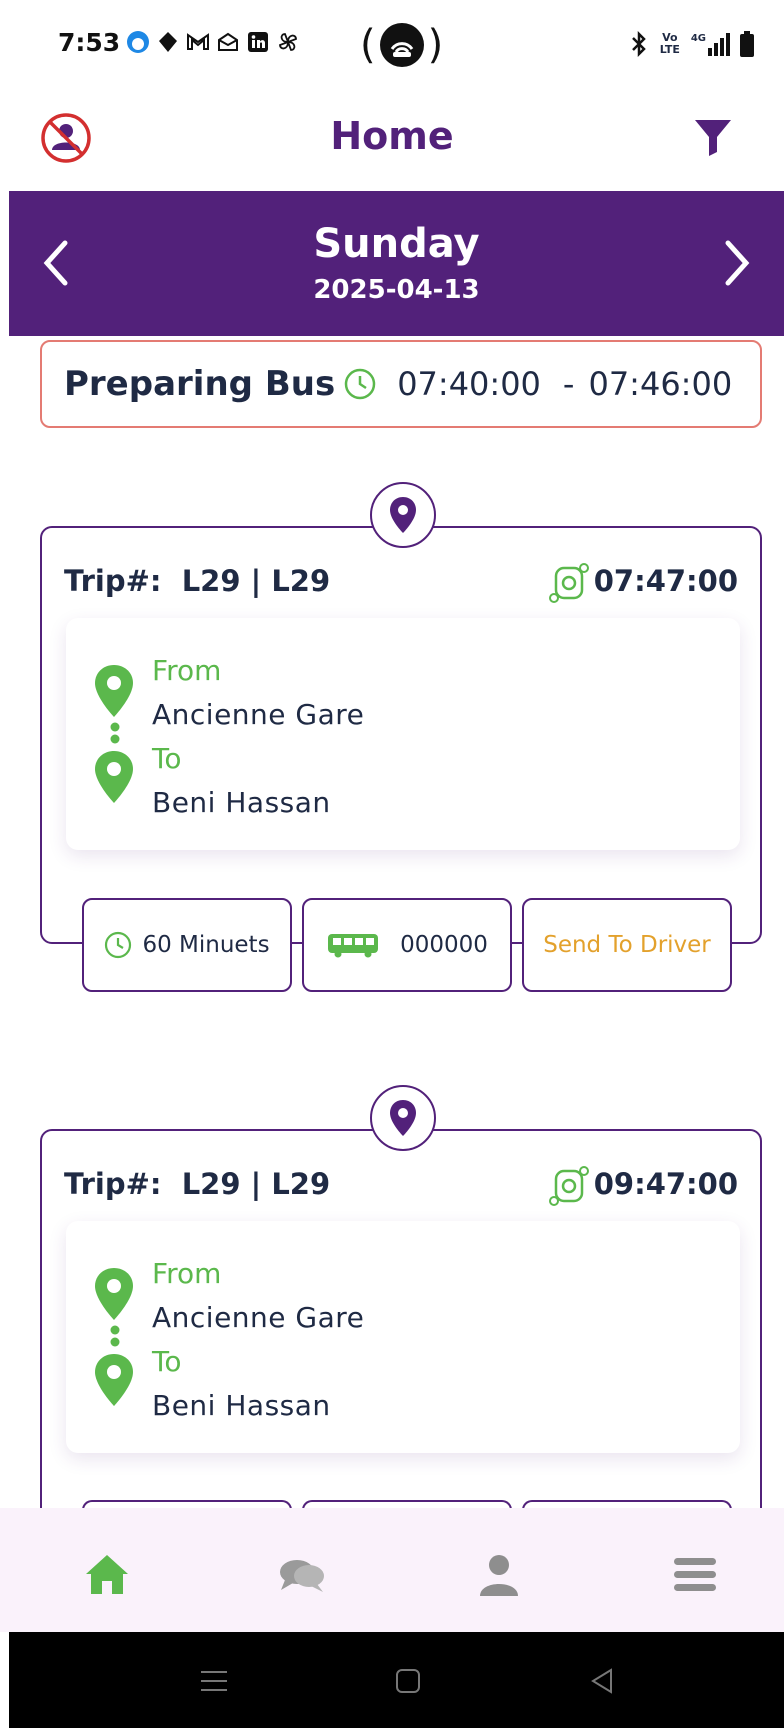 The width and height of the screenshot is (784, 1728). What do you see at coordinates (669, 43) in the screenshot?
I see `volte-icon: Vo LTE` at bounding box center [669, 43].